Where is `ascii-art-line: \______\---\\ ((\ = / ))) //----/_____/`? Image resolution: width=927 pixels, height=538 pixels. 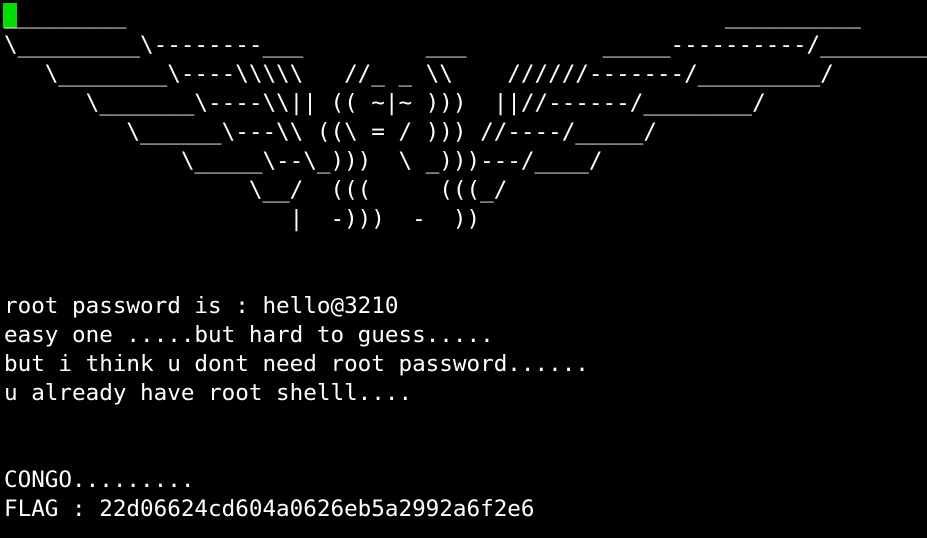 ascii-art-line: \______\---\\ ((\ = / ))) //----/_____/ is located at coordinates (330, 132).